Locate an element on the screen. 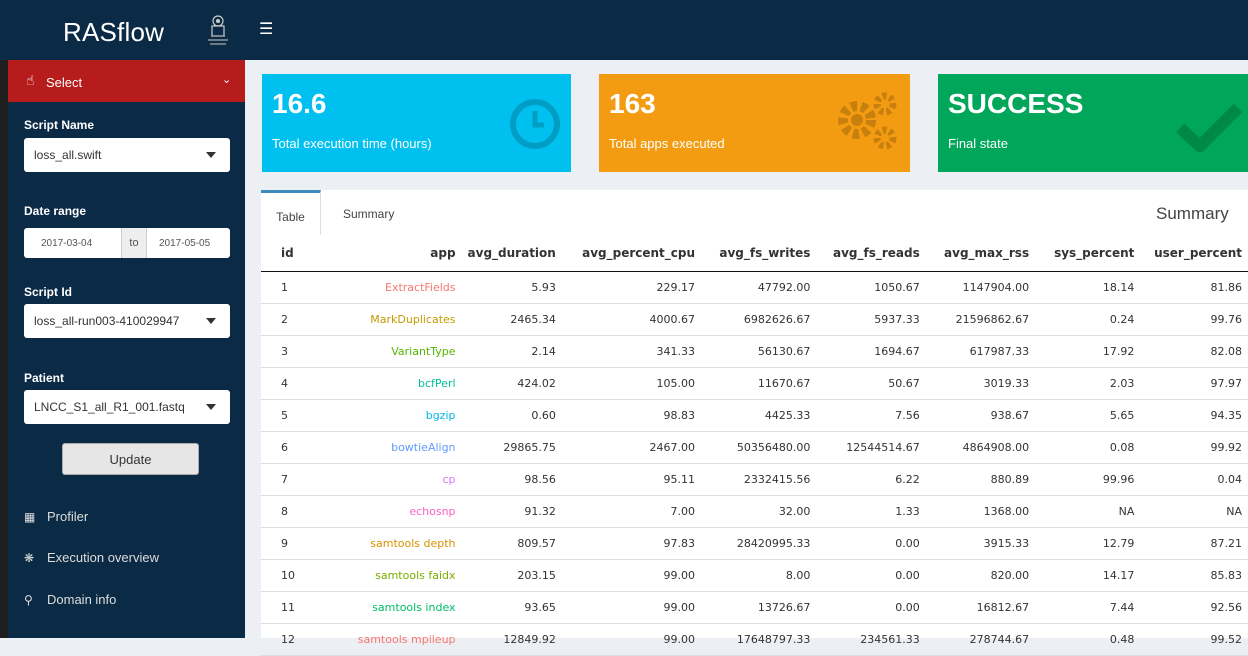 The height and width of the screenshot is (656, 1248). cell-avg-duration: 2.14 is located at coordinates (511, 351).